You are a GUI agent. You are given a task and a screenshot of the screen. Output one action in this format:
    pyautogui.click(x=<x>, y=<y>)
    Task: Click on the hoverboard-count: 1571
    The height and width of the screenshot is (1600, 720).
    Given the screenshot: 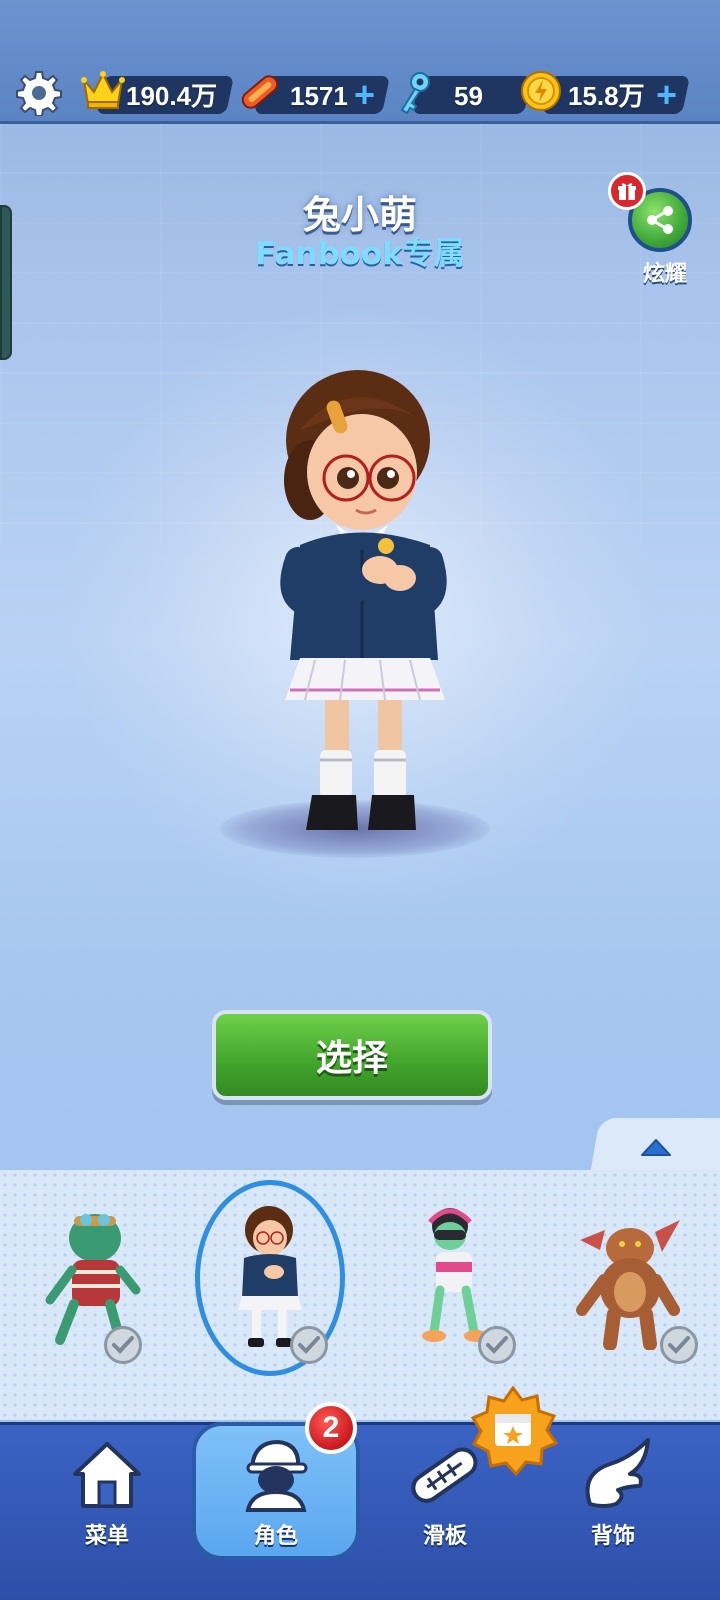 What is the action you would take?
    pyautogui.click(x=319, y=96)
    